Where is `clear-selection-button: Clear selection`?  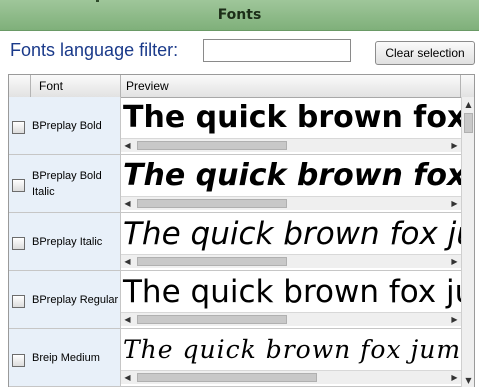
clear-selection-button: Clear selection is located at coordinates (425, 53).